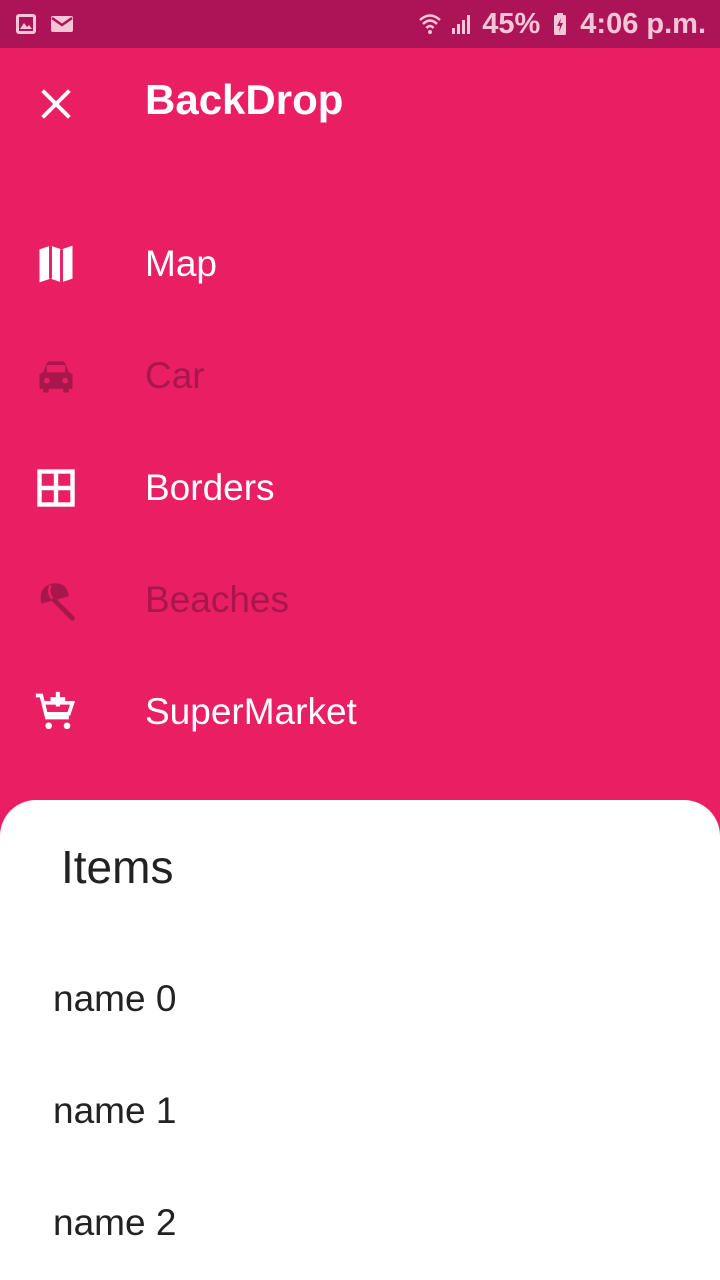 This screenshot has height=1280, width=720. I want to click on image-icon, so click(26, 24).